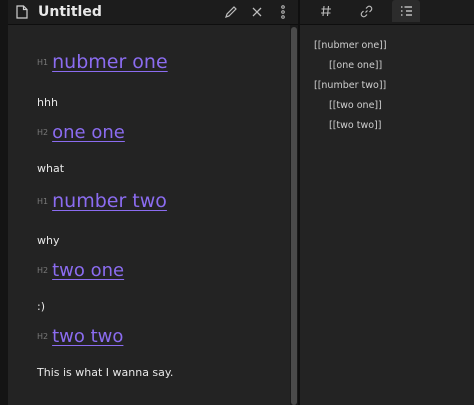 This screenshot has width=474, height=405. I want to click on paragraph-block: This is what I wanna say., so click(105, 372).